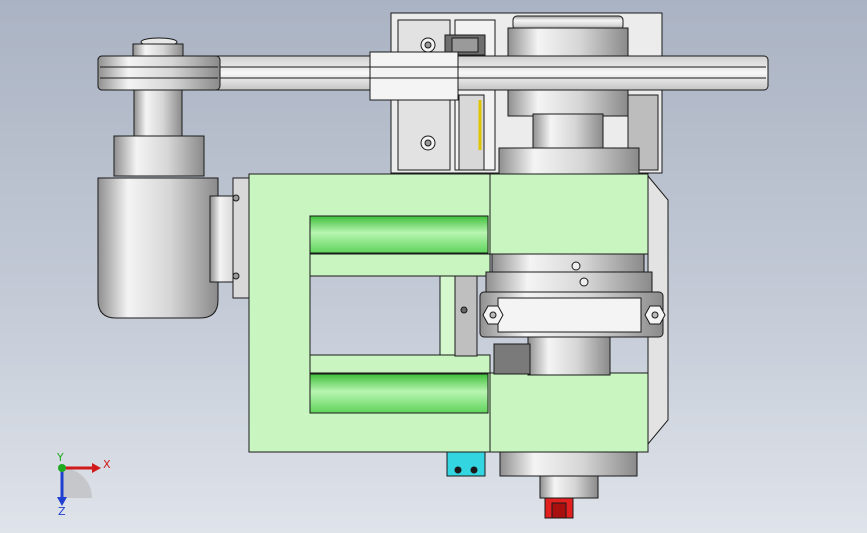 The height and width of the screenshot is (533, 867). Describe the element at coordinates (107, 464) in the screenshot. I see `triad-x-label: X` at that location.